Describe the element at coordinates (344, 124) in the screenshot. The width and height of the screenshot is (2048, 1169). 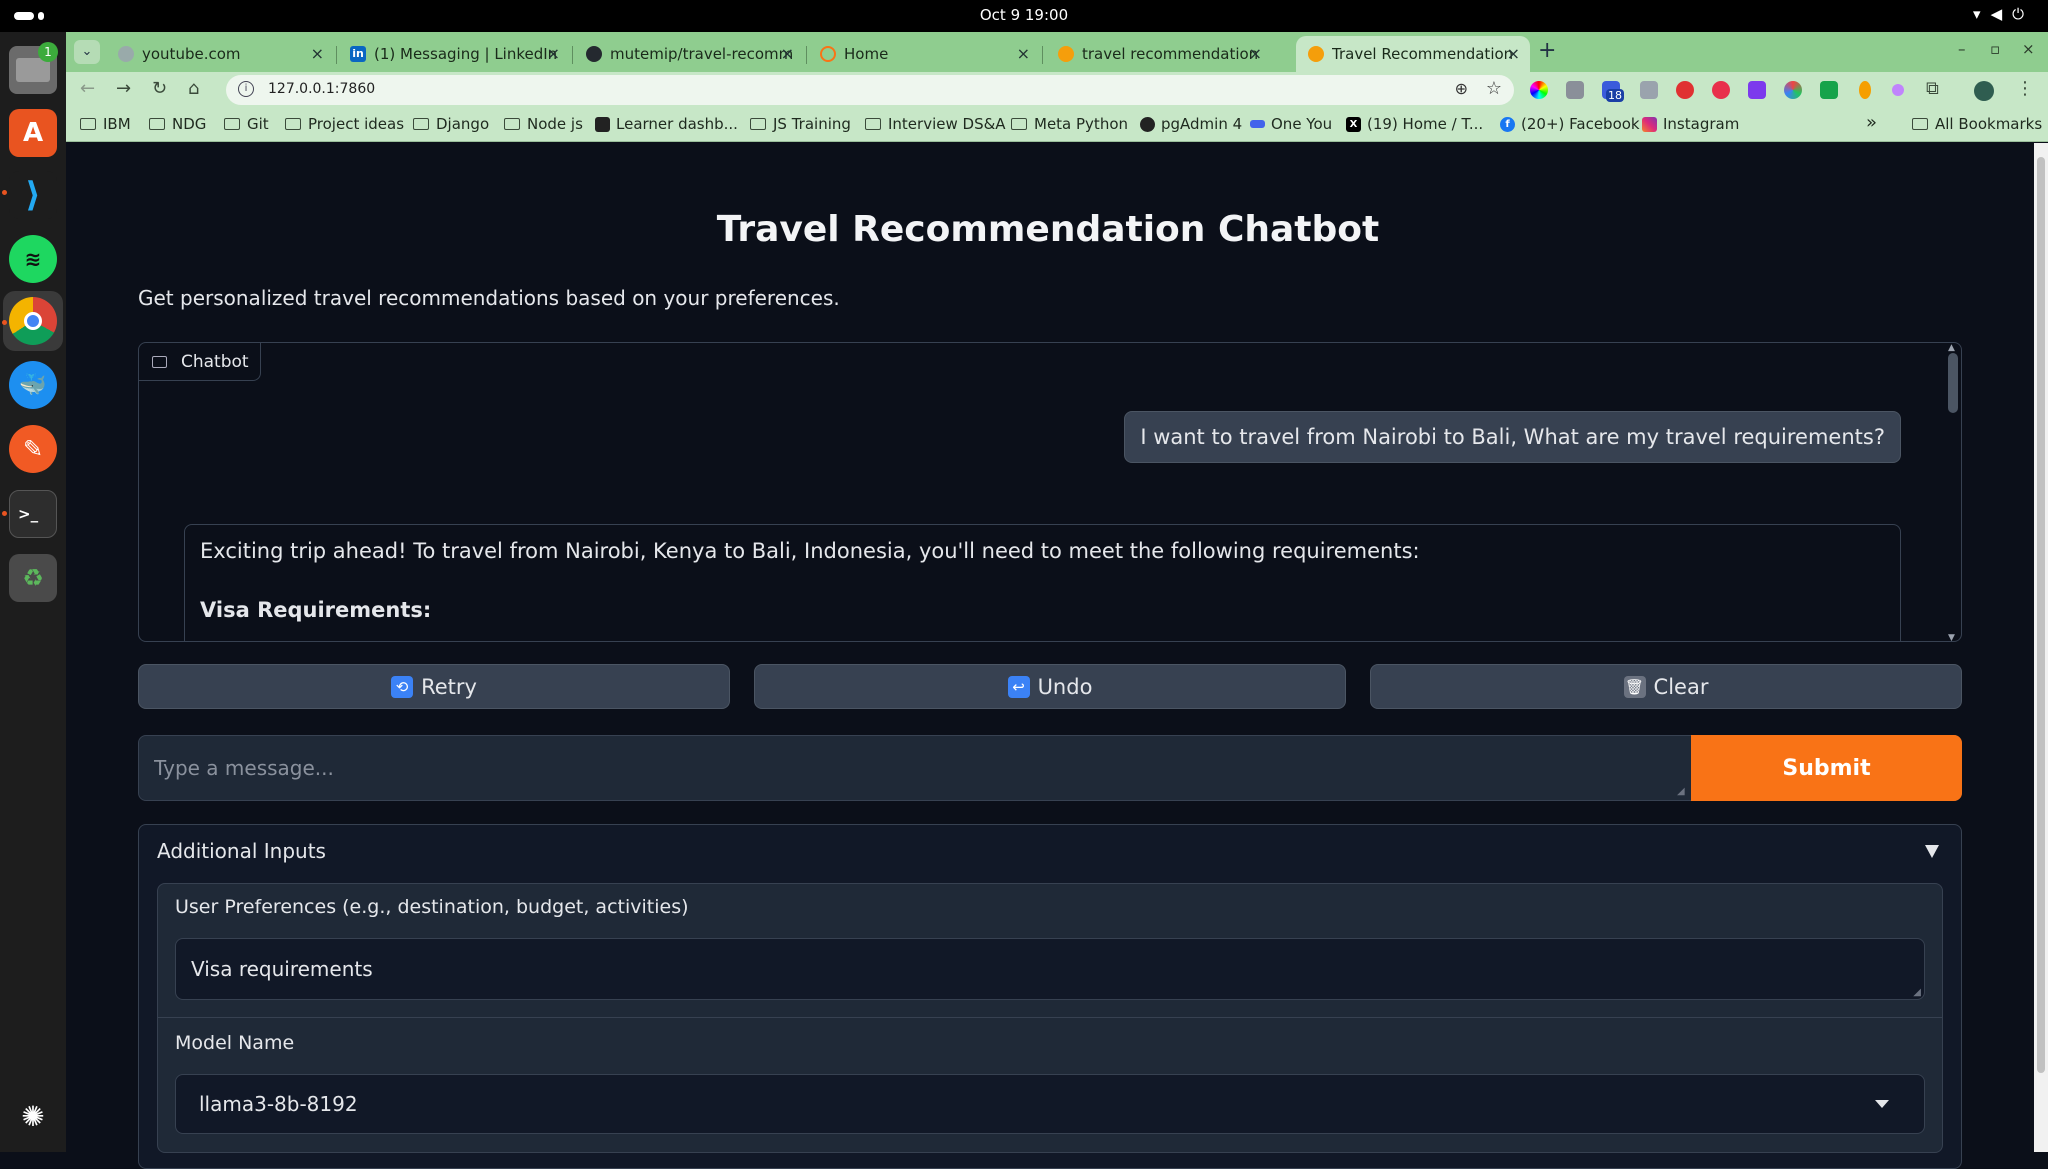
I see `bookmark-project-ideas: Project ideas` at that location.